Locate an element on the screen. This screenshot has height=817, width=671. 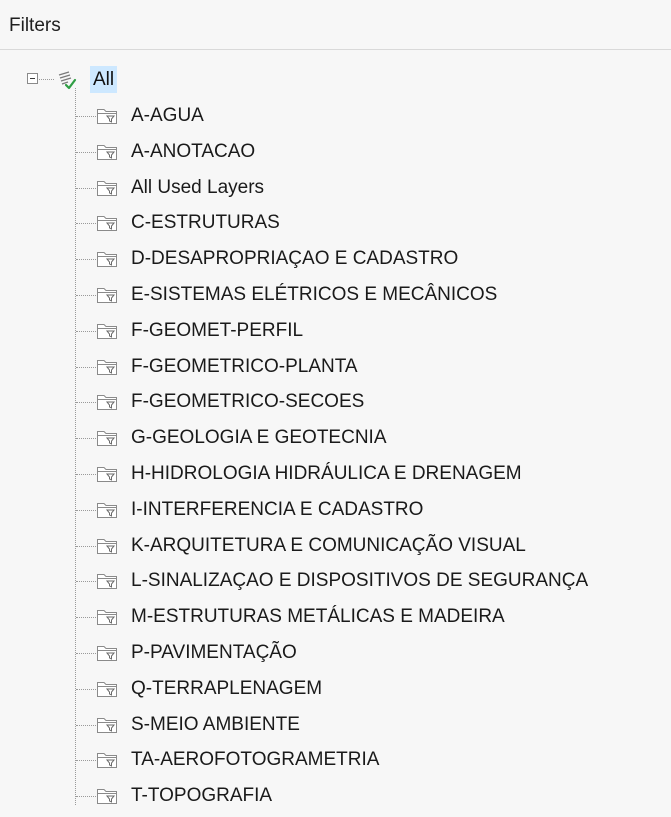
tree-node-label: E-SISTEMAS ELÉTRICOS E MECÂNICOS is located at coordinates (314, 294).